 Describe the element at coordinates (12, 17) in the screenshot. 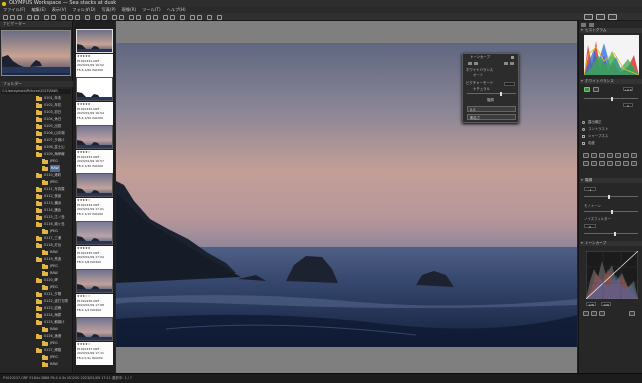

I see `save-icon` at that location.